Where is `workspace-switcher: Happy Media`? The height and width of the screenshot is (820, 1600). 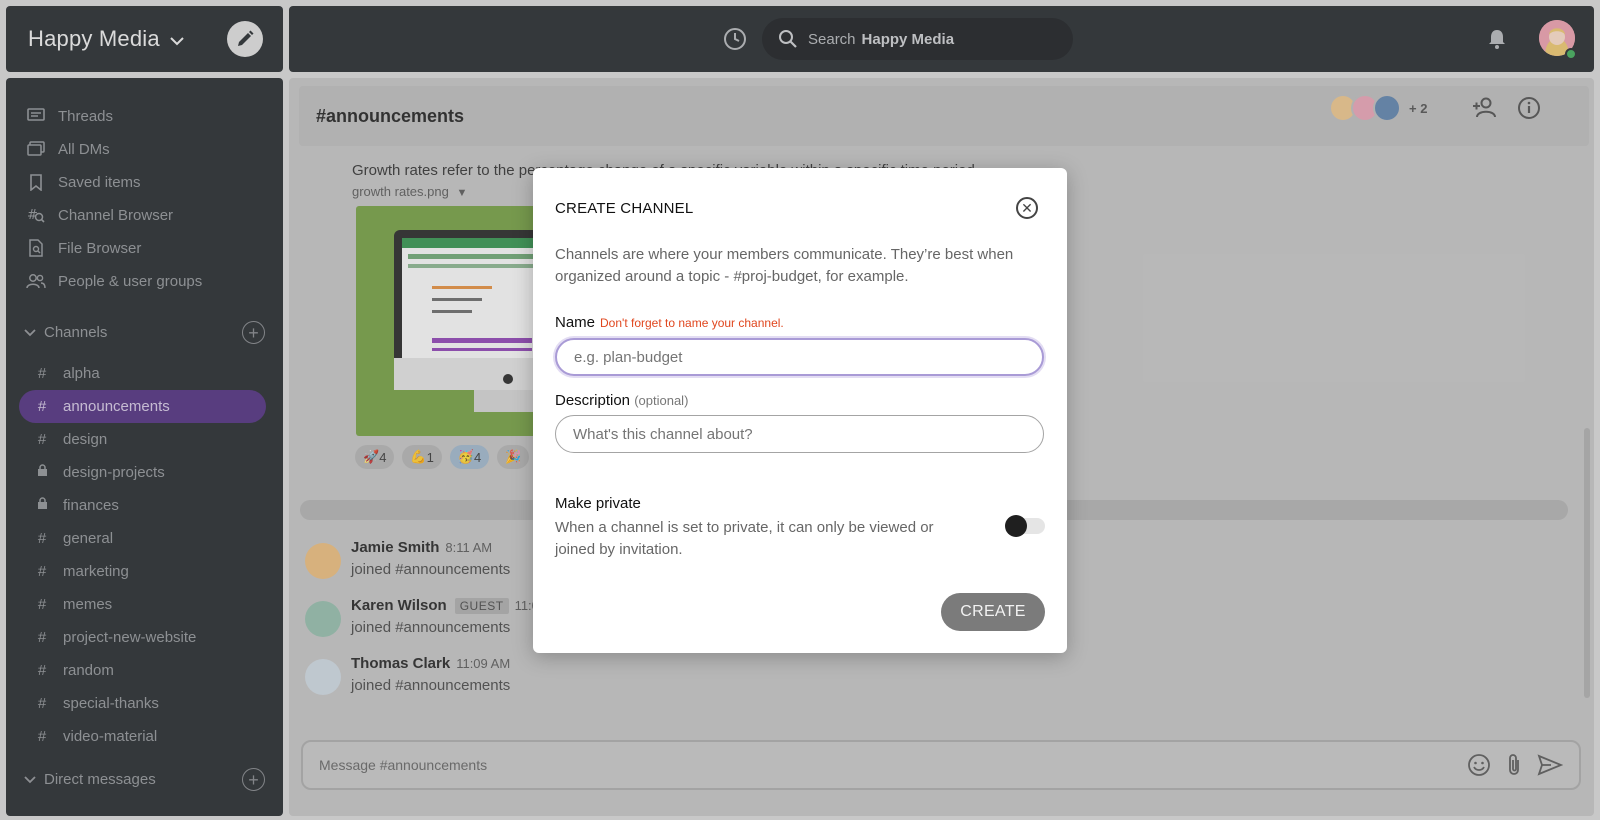 workspace-switcher: Happy Media is located at coordinates (144, 39).